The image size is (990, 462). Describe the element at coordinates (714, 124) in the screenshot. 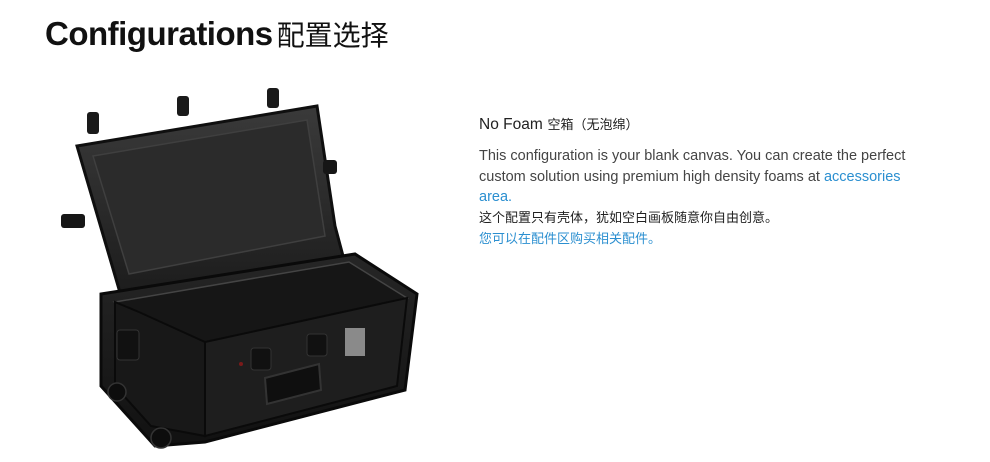

I see `config-heading: No Foam 空箱（无泡绵）` at that location.